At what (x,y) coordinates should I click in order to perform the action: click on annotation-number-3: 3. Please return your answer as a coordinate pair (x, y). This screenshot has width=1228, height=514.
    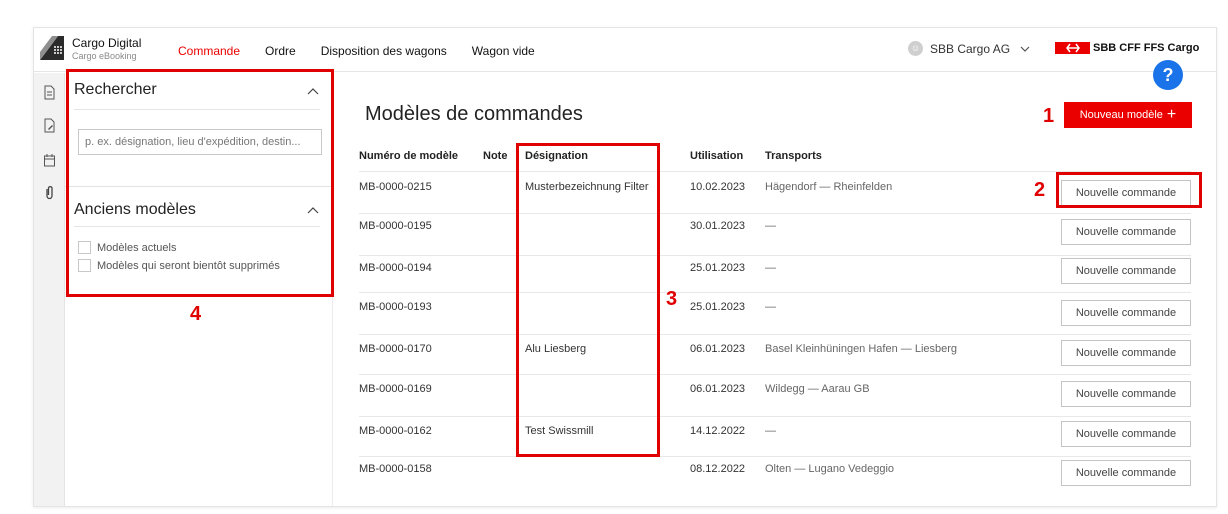
    Looking at the image, I should click on (672, 299).